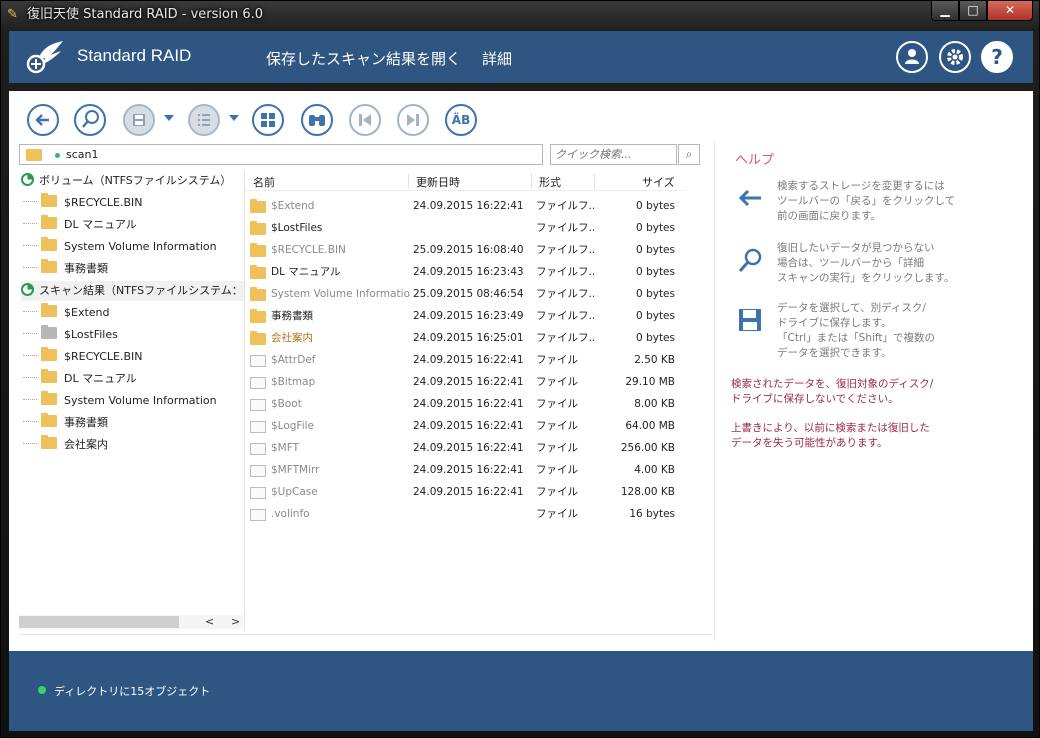 The image size is (1040, 738). Describe the element at coordinates (997, 57) in the screenshot. I see `help-icon: ?` at that location.